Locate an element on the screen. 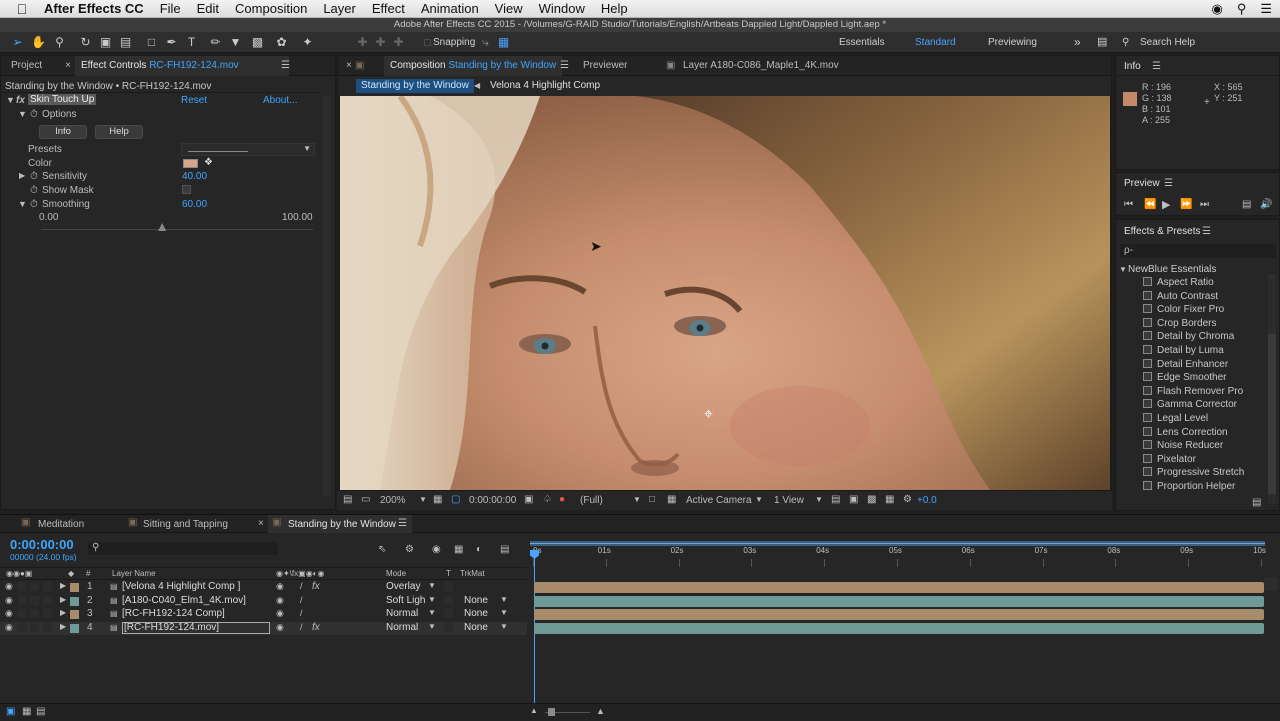 This screenshot has height=721, width=1280. layer-expand-icon: ▶ is located at coordinates (63, 585).